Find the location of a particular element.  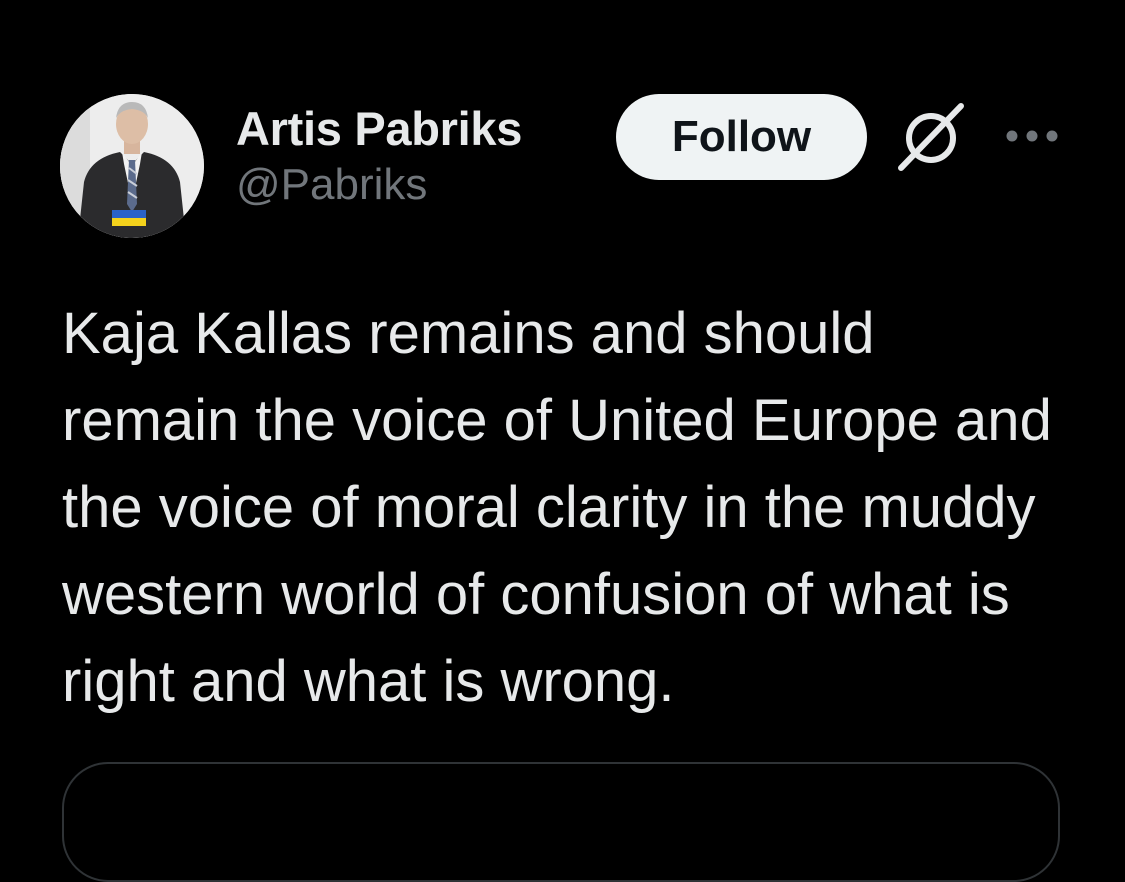

embedded-card is located at coordinates (561, 822).